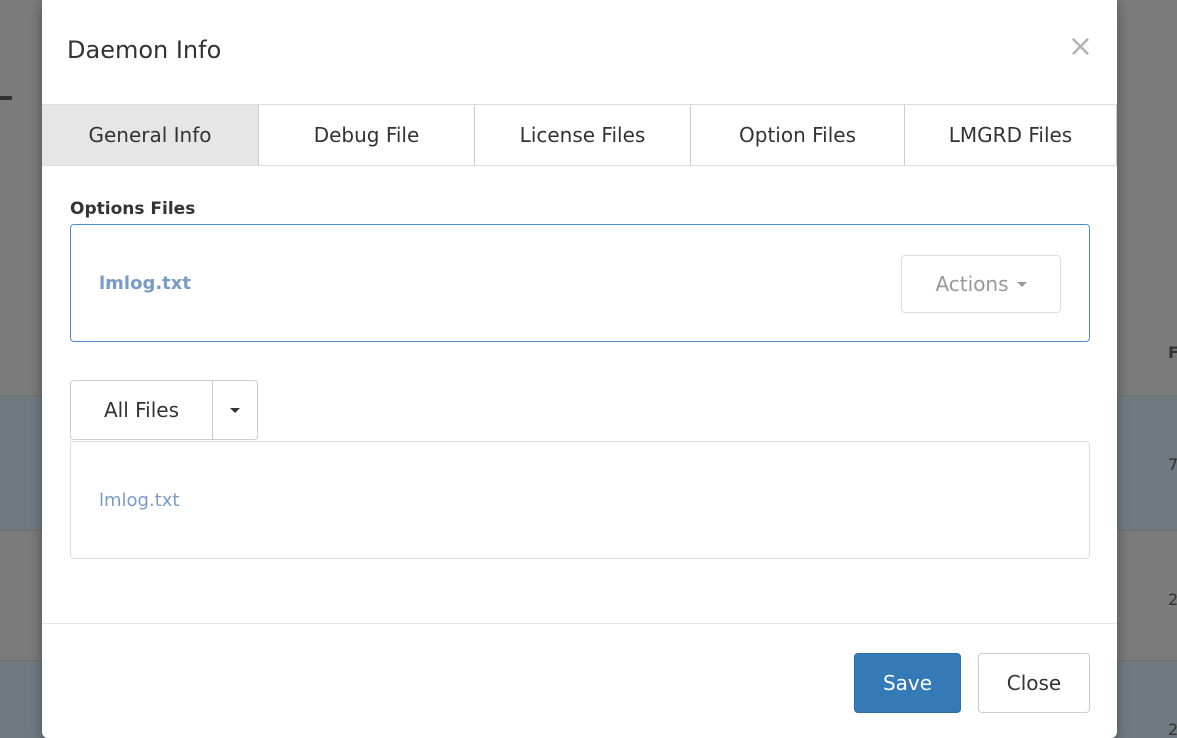  I want to click on tab-license-files: License Files, so click(583, 135).